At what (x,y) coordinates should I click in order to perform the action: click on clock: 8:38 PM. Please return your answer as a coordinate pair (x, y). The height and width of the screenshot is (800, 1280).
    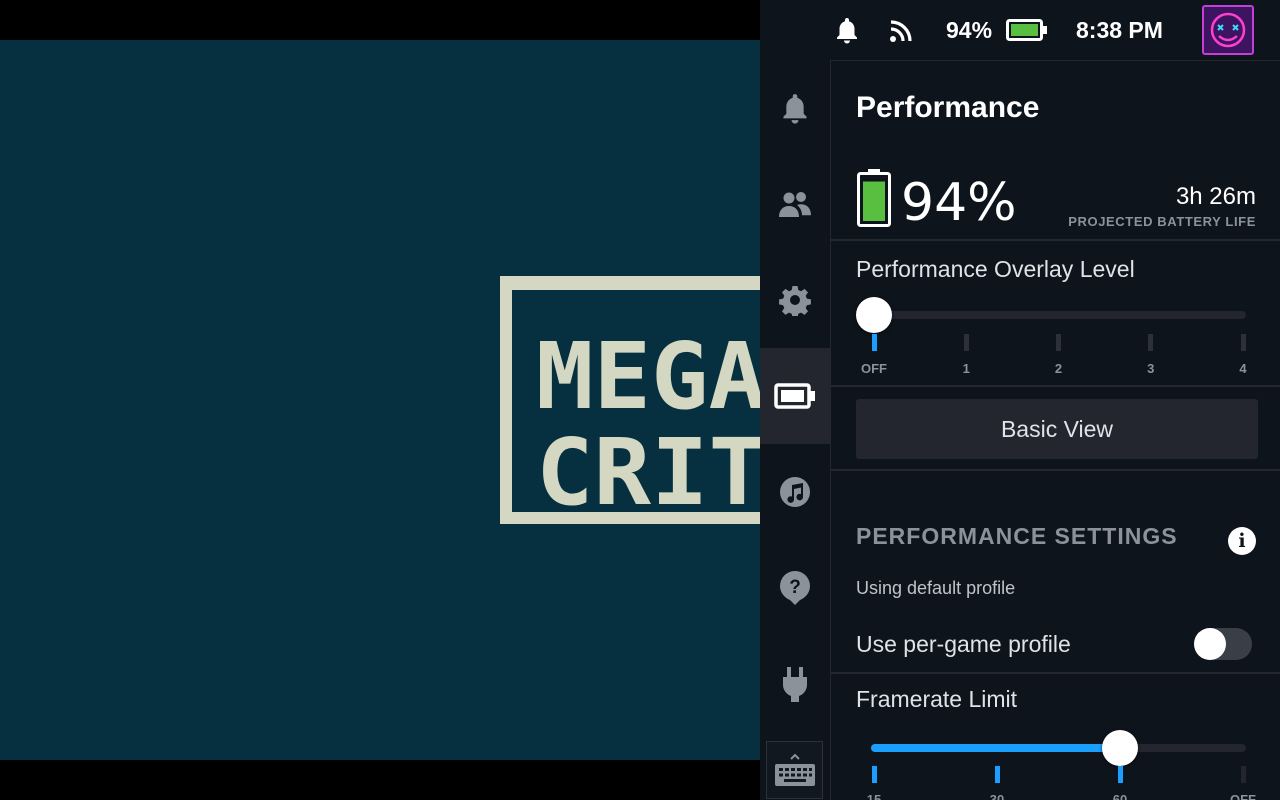
    Looking at the image, I should click on (1119, 29).